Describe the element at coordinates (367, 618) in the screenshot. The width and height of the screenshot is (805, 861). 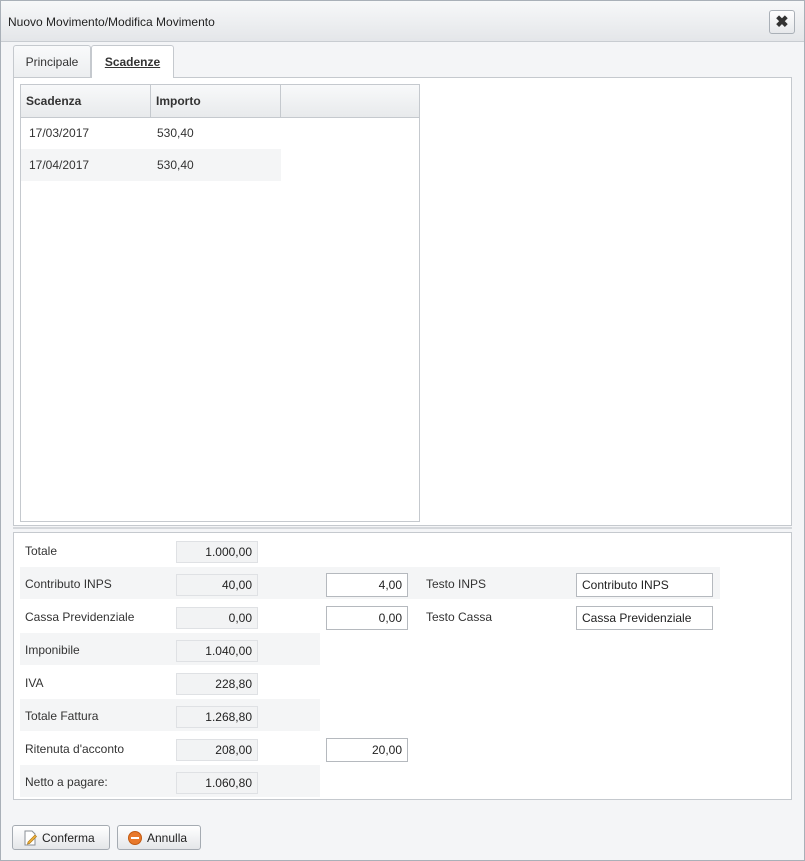
I see `cassa-percent-input` at that location.